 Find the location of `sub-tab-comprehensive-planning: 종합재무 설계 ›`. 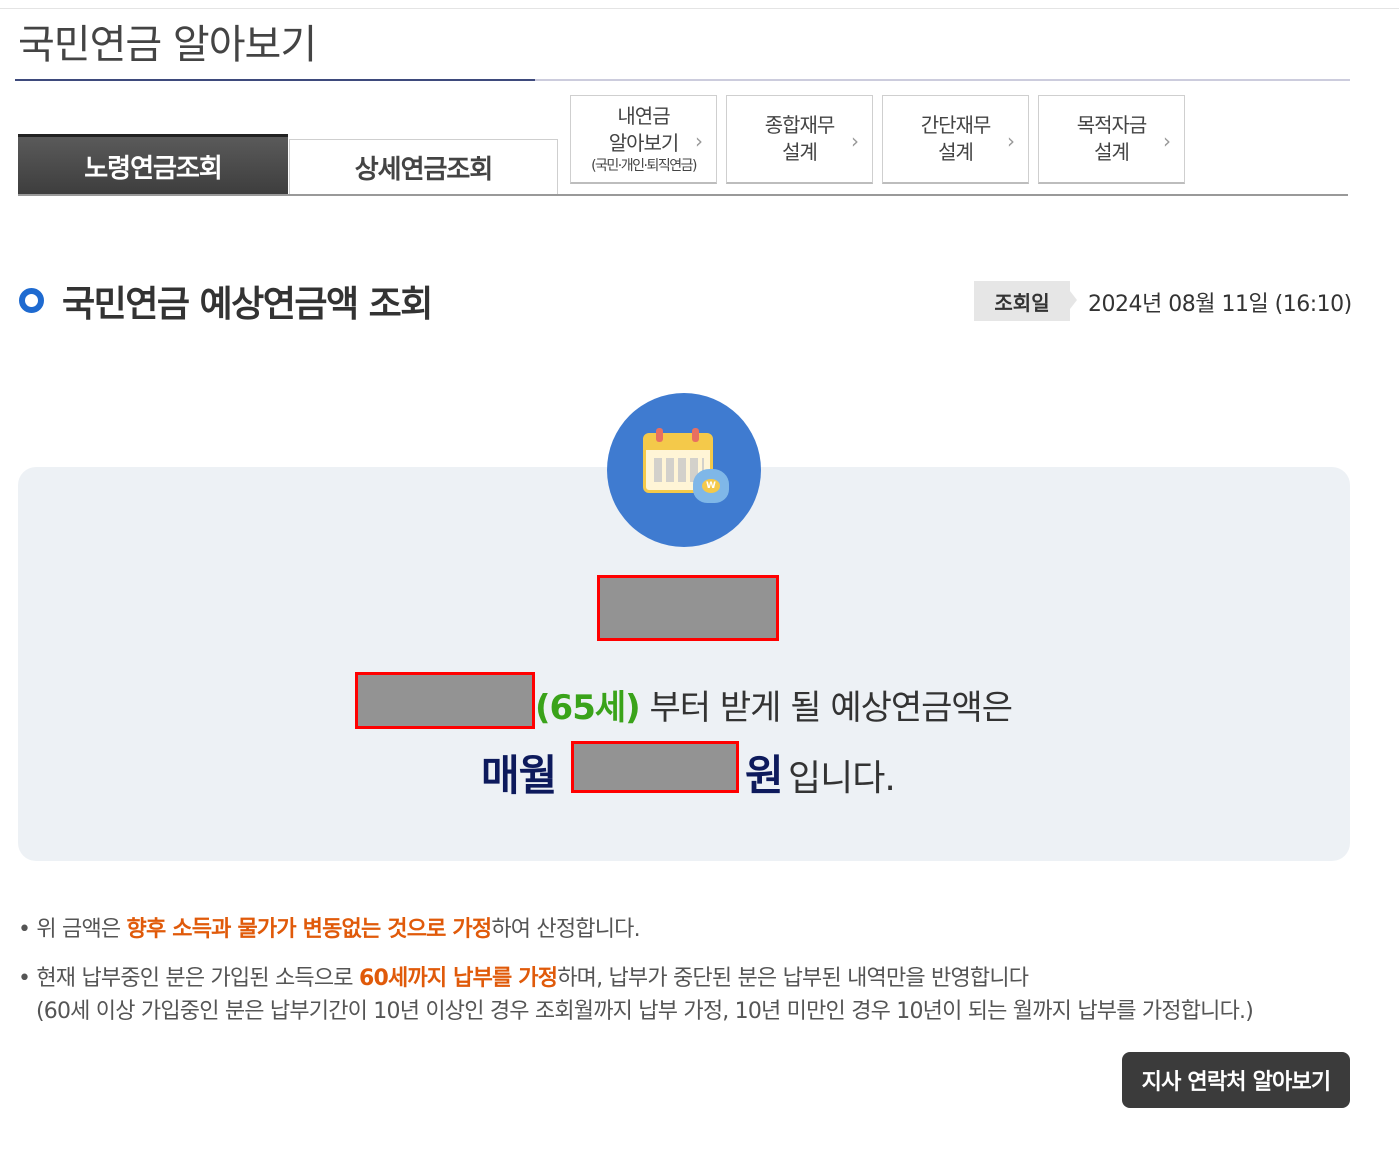

sub-tab-comprehensive-planning: 종합재무 설계 › is located at coordinates (799, 139).